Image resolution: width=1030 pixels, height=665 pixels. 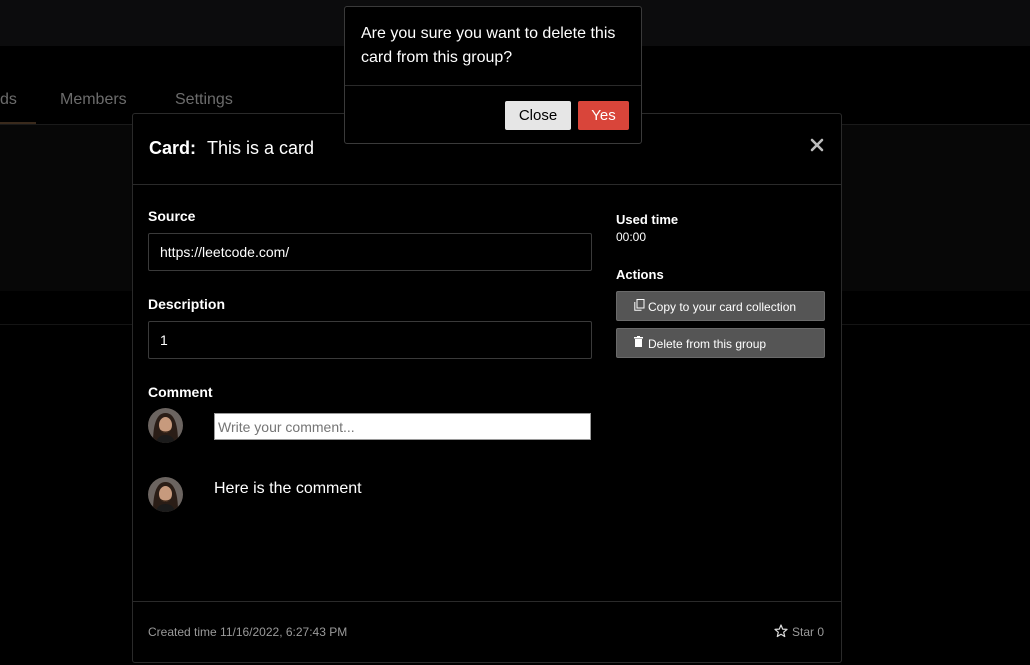 I want to click on copy-button-label: Copy to your card collection, so click(x=722, y=307).